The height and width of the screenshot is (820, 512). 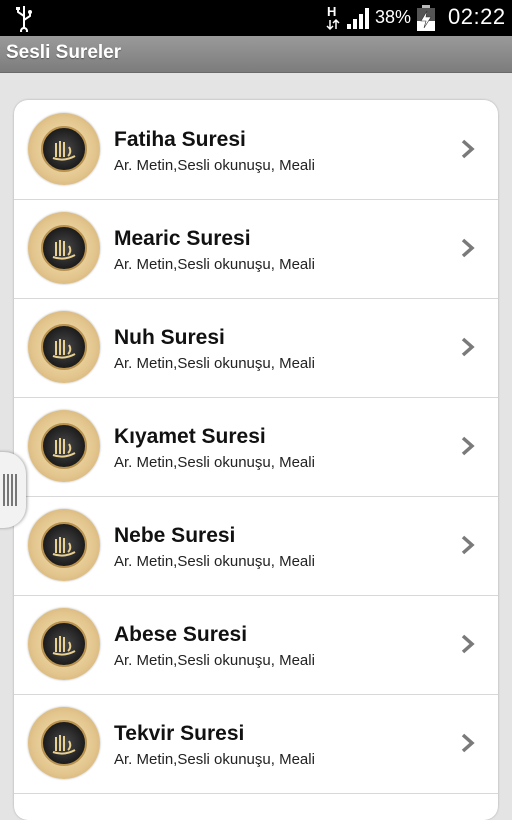 What do you see at coordinates (256, 18) in the screenshot?
I see `status-bar: H 38% 02:22` at bounding box center [256, 18].